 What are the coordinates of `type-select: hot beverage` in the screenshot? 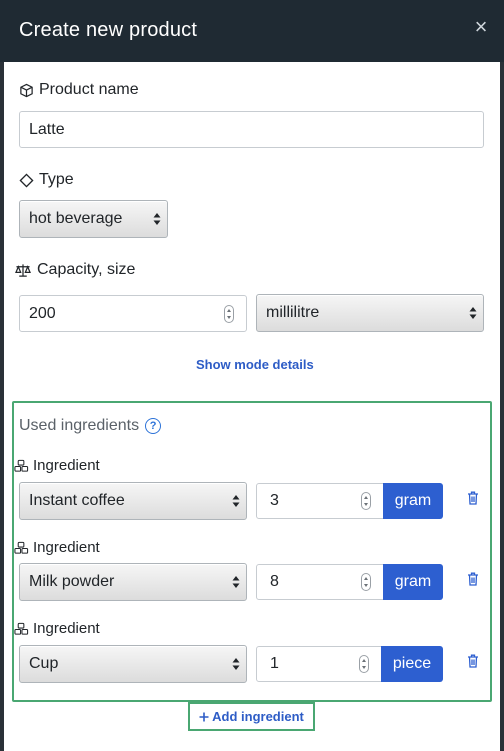 It's located at (93, 219).